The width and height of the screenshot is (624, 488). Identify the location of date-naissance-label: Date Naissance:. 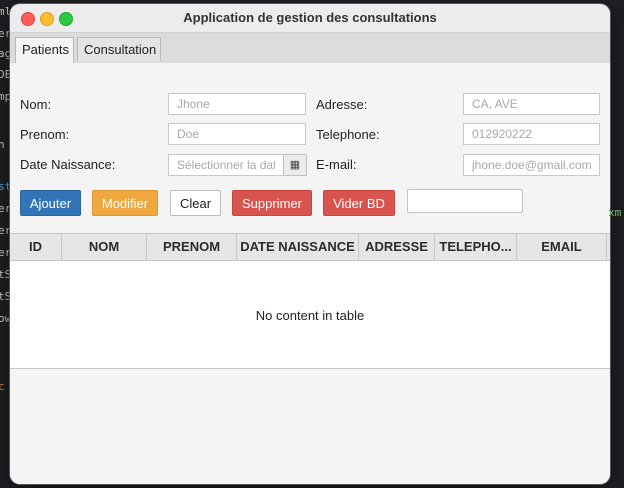
(68, 164).